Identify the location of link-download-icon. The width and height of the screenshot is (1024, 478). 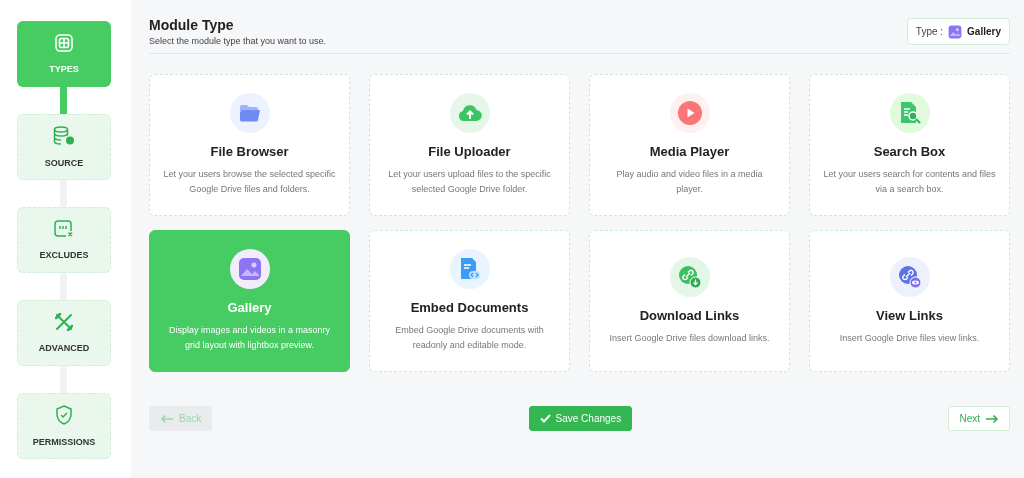
(689, 276).